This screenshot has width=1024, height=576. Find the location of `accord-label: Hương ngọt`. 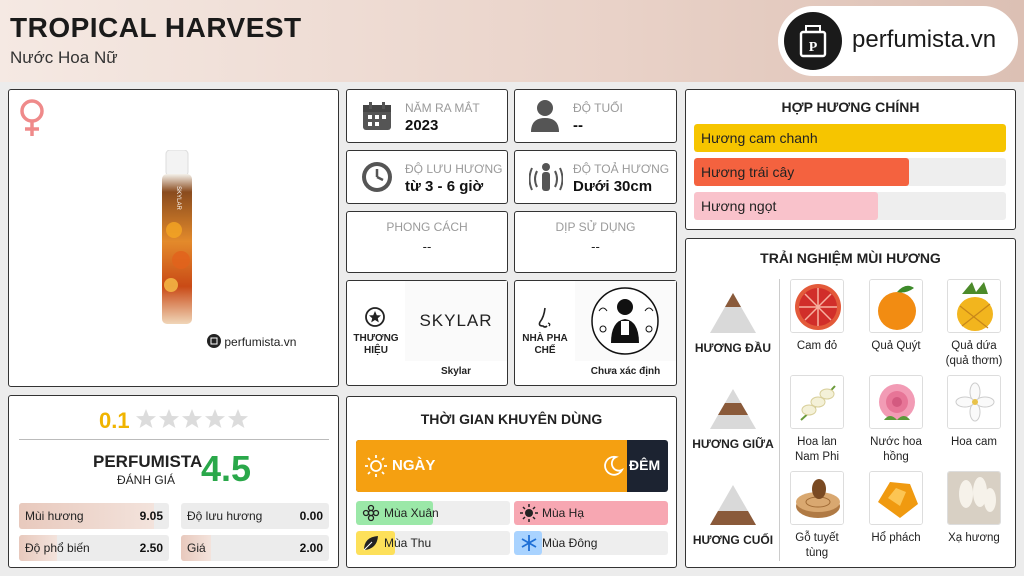

accord-label: Hương ngọt is located at coordinates (739, 206).